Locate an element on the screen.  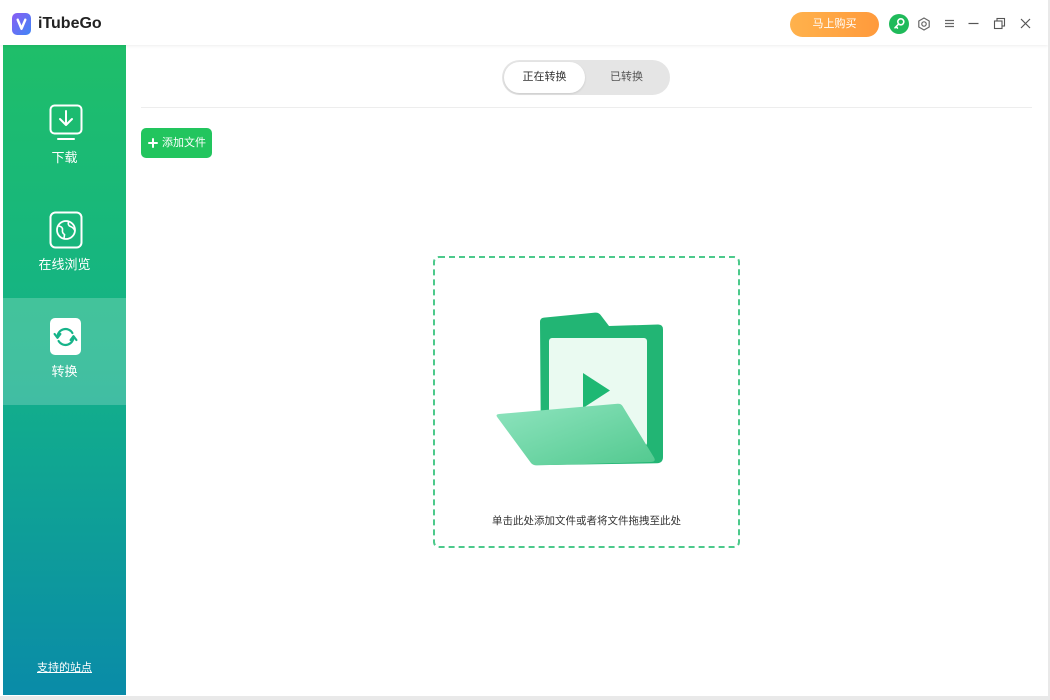
gear-icon is located at coordinates (923, 24).